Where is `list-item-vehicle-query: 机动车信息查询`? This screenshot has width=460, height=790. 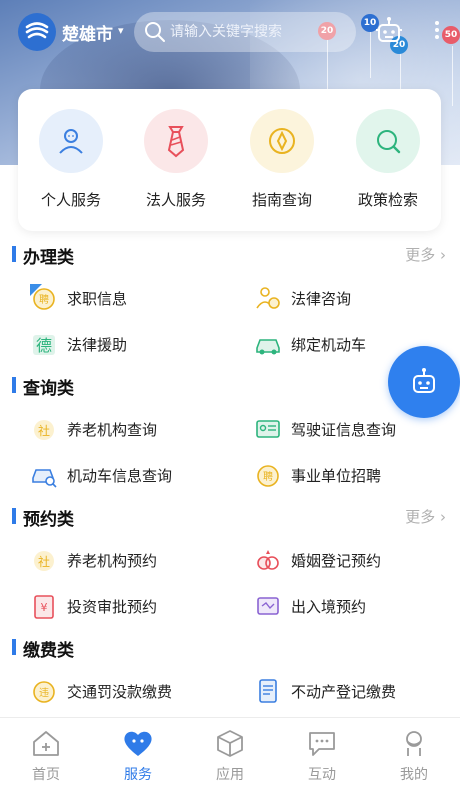 list-item-vehicle-query: 机动车信息查询 is located at coordinates (101, 475).